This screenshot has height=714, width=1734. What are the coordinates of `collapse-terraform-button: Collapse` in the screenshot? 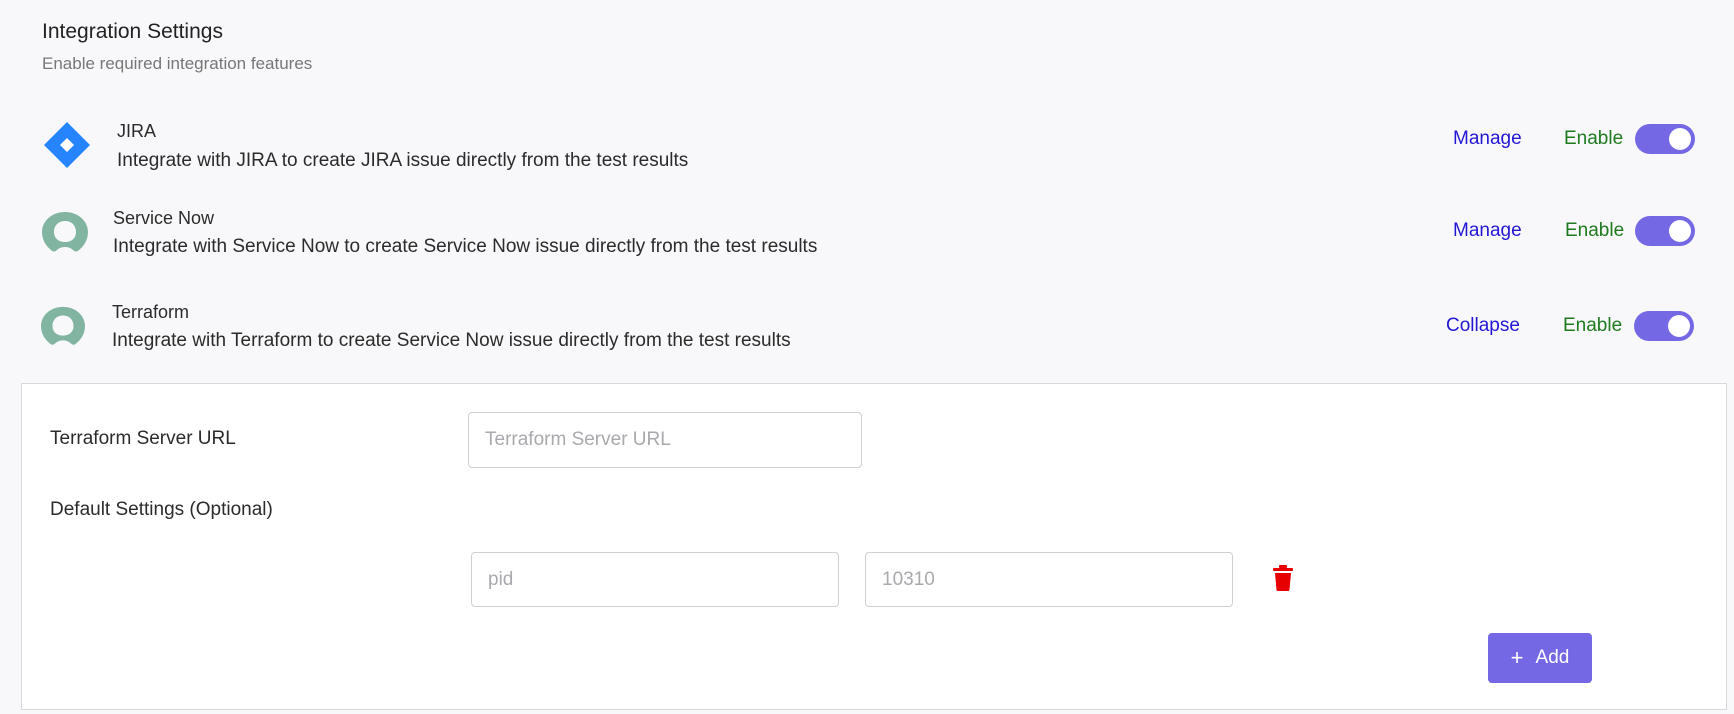 It's located at (1483, 326).